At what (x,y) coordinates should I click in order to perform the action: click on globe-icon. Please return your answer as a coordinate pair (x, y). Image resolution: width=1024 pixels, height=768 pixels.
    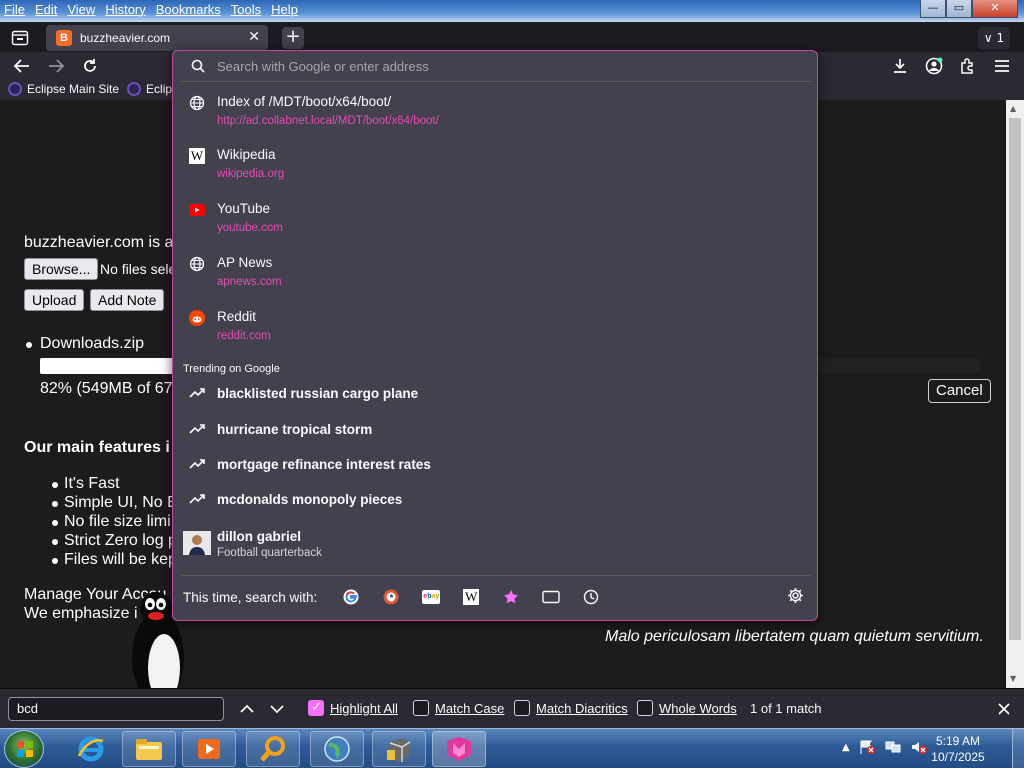
    Looking at the image, I should click on (197, 264).